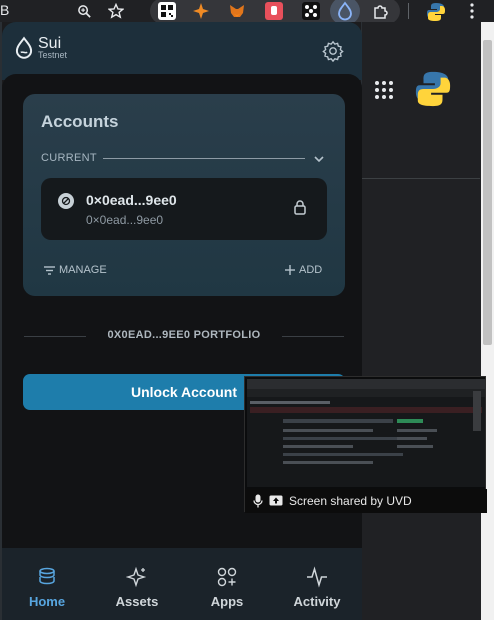 This screenshot has height=620, width=494. What do you see at coordinates (317, 577) in the screenshot?
I see `activity-pulse-icon` at bounding box center [317, 577].